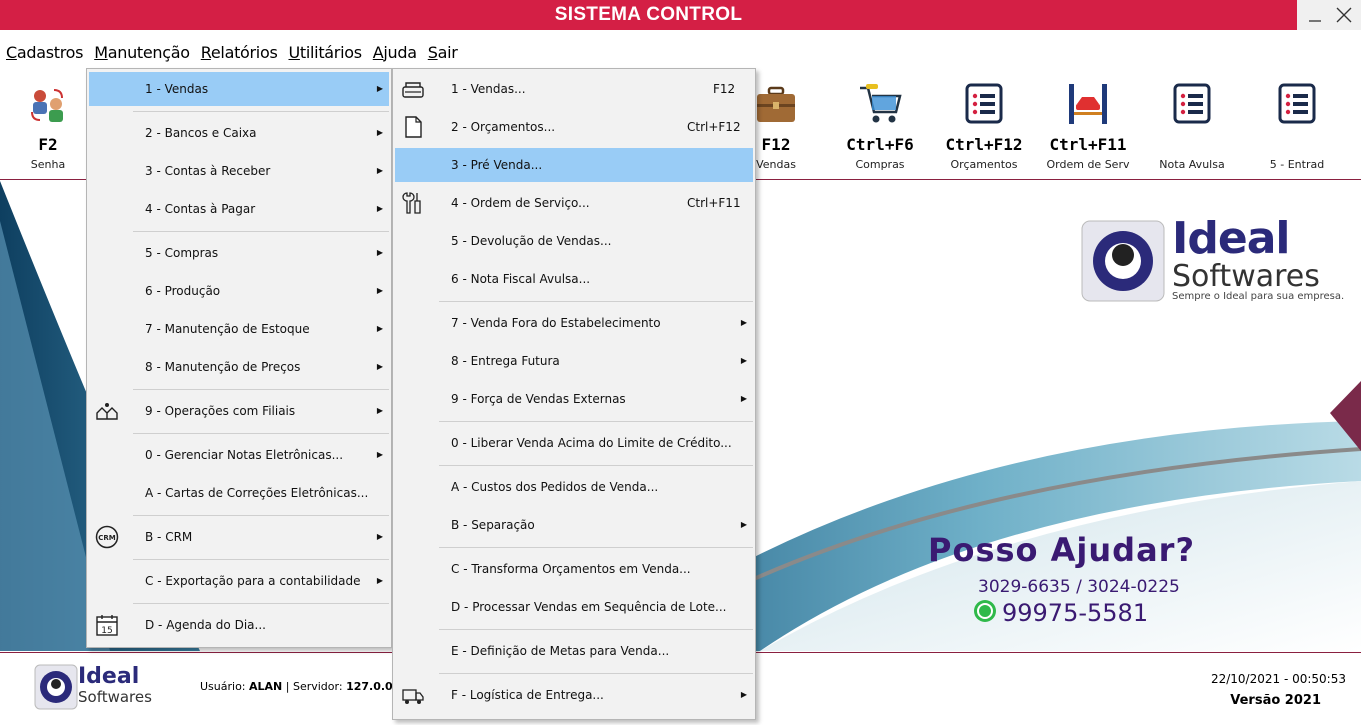 Image resolution: width=1361 pixels, height=725 pixels. I want to click on car-lift-icon, so click(1088, 104).